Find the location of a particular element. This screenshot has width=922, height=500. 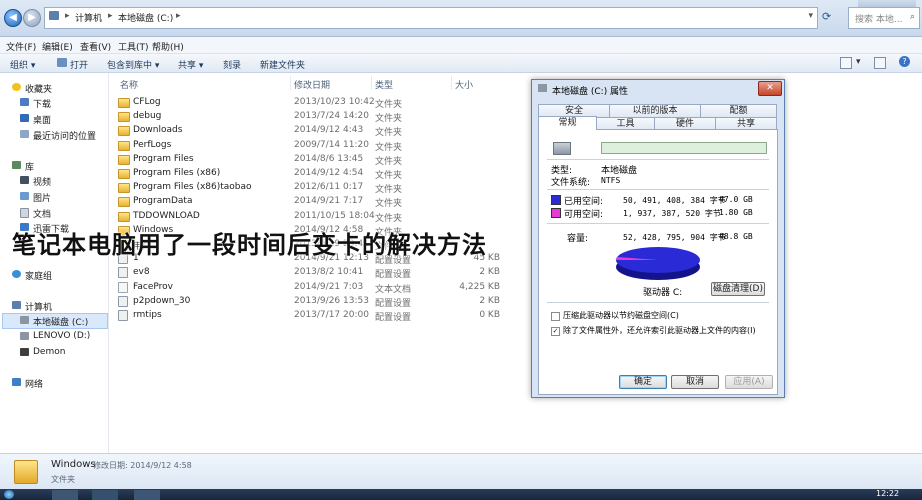

back-button: ◀ is located at coordinates (13, 18).